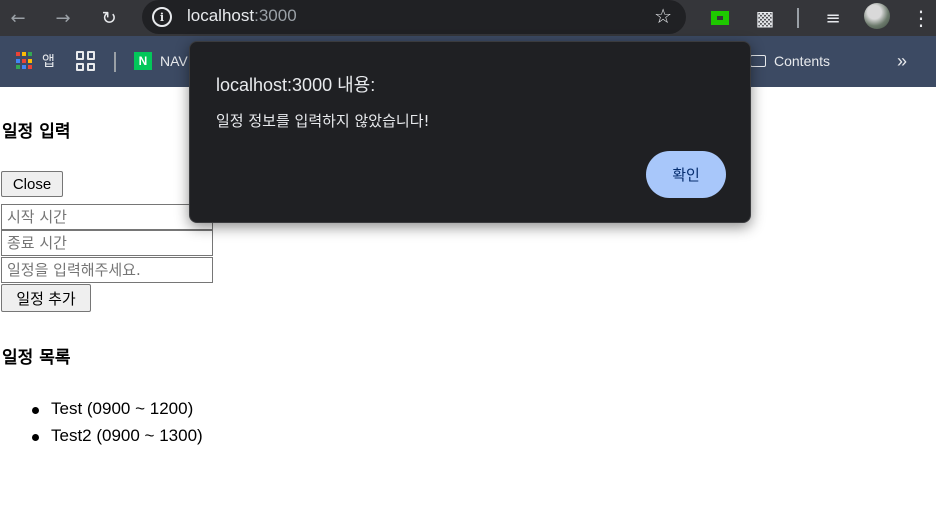  Describe the element at coordinates (36, 358) in the screenshot. I see `schedule-list-heading: 일정 목록` at that location.